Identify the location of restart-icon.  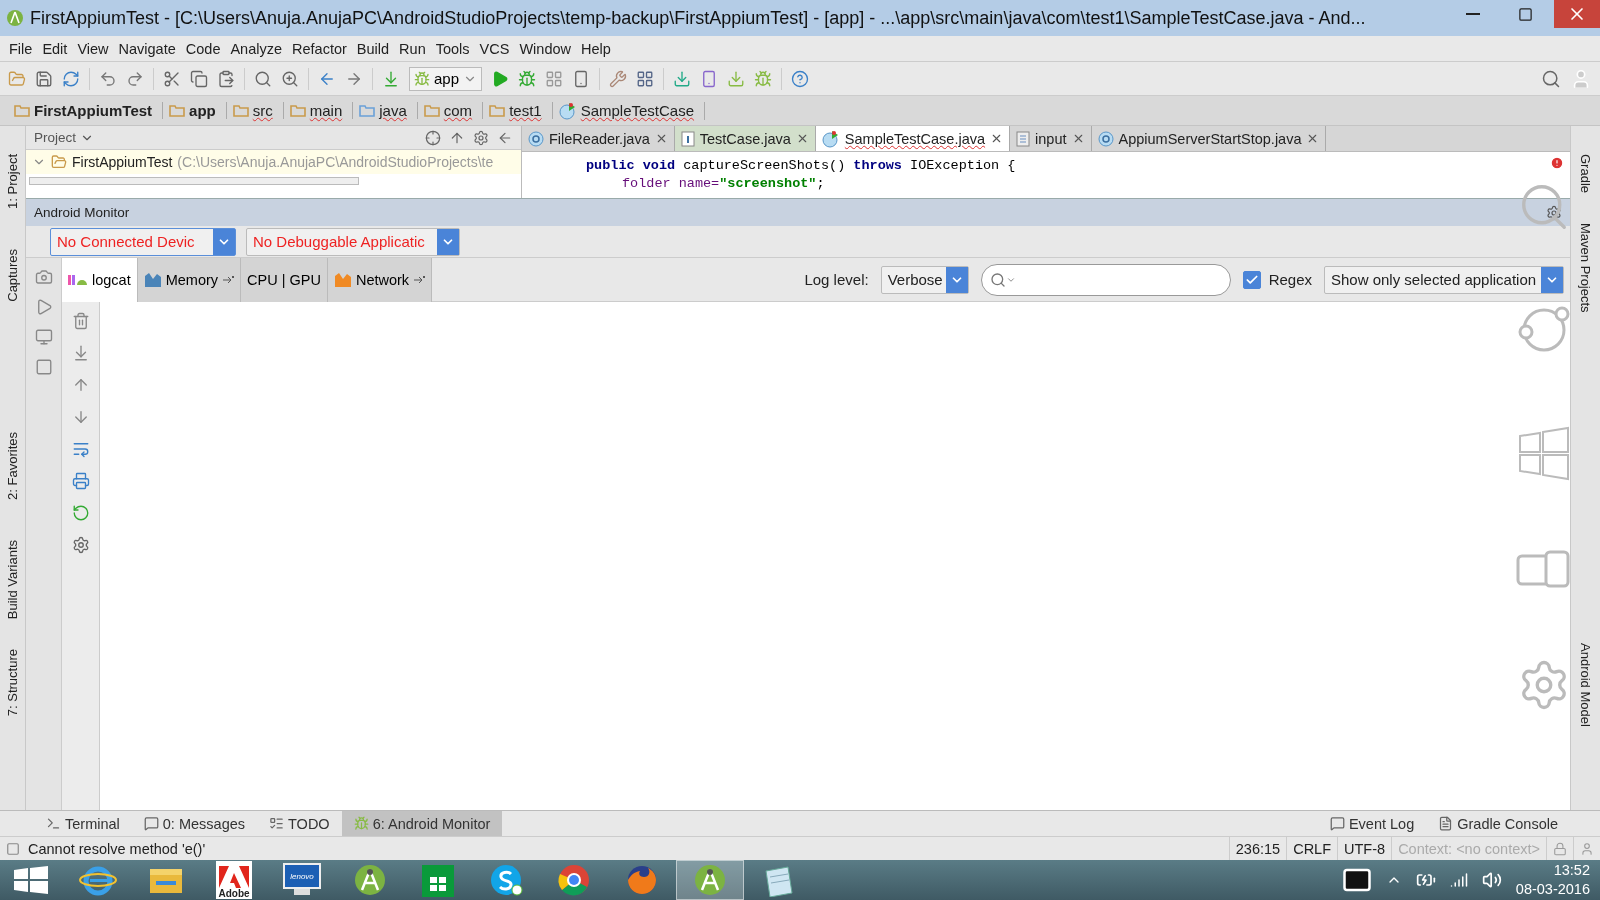
(80, 513).